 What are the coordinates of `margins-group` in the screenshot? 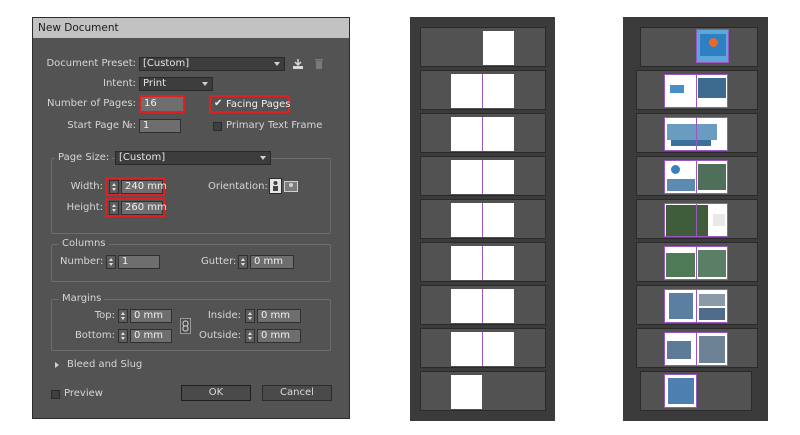 It's located at (191, 325).